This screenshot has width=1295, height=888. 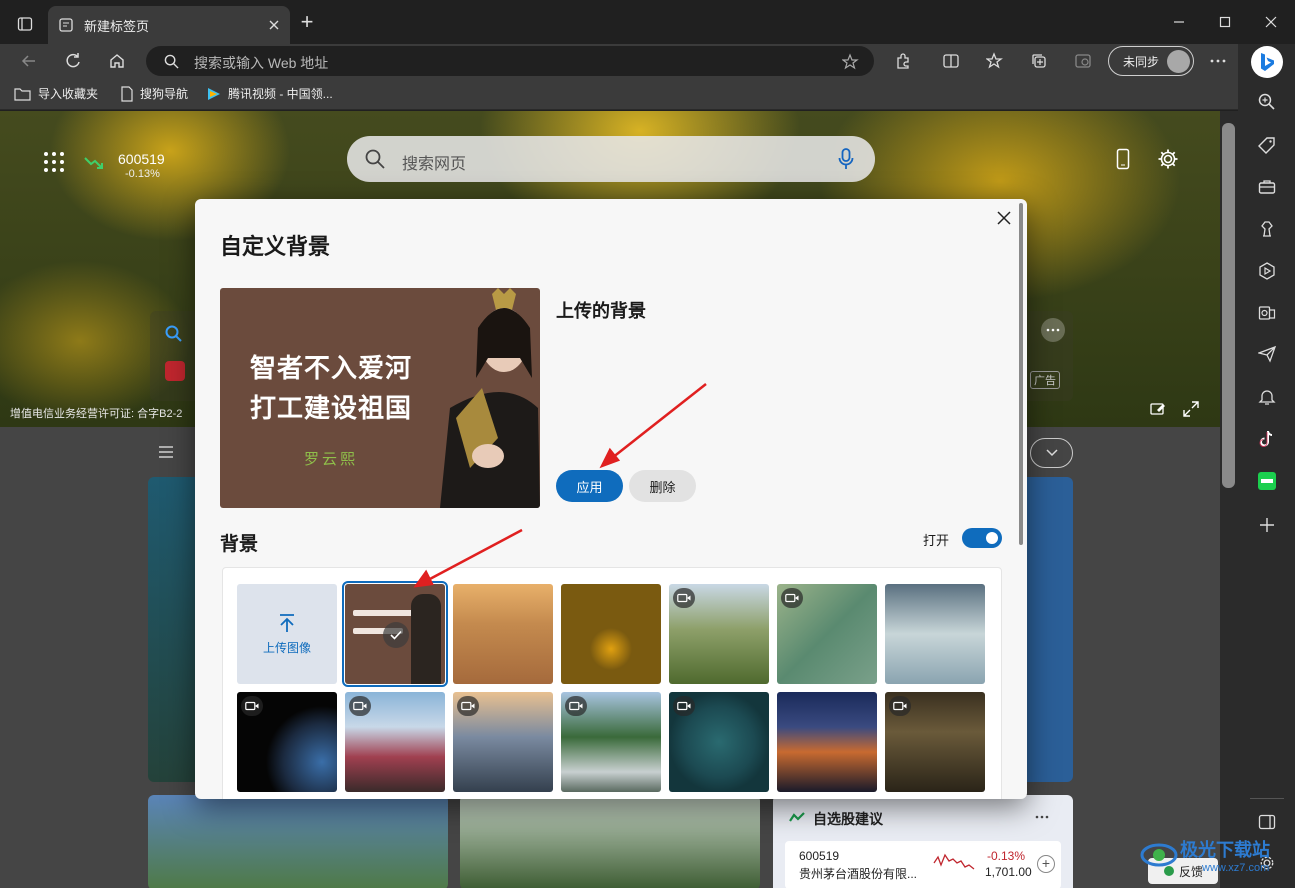 I want to click on upload-image-button: 上传图像, so click(x=287, y=634).